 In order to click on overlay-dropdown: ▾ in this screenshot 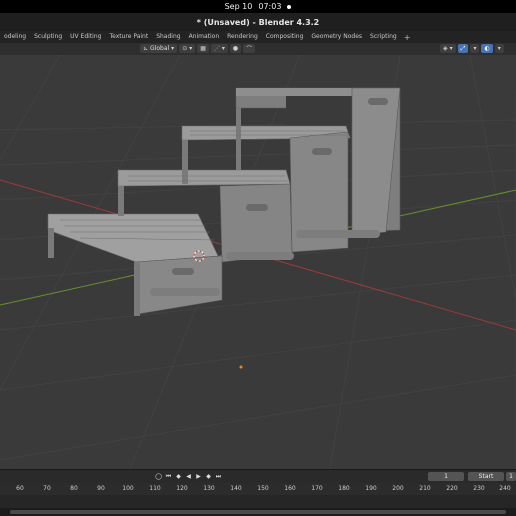, I will do `click(499, 48)`.